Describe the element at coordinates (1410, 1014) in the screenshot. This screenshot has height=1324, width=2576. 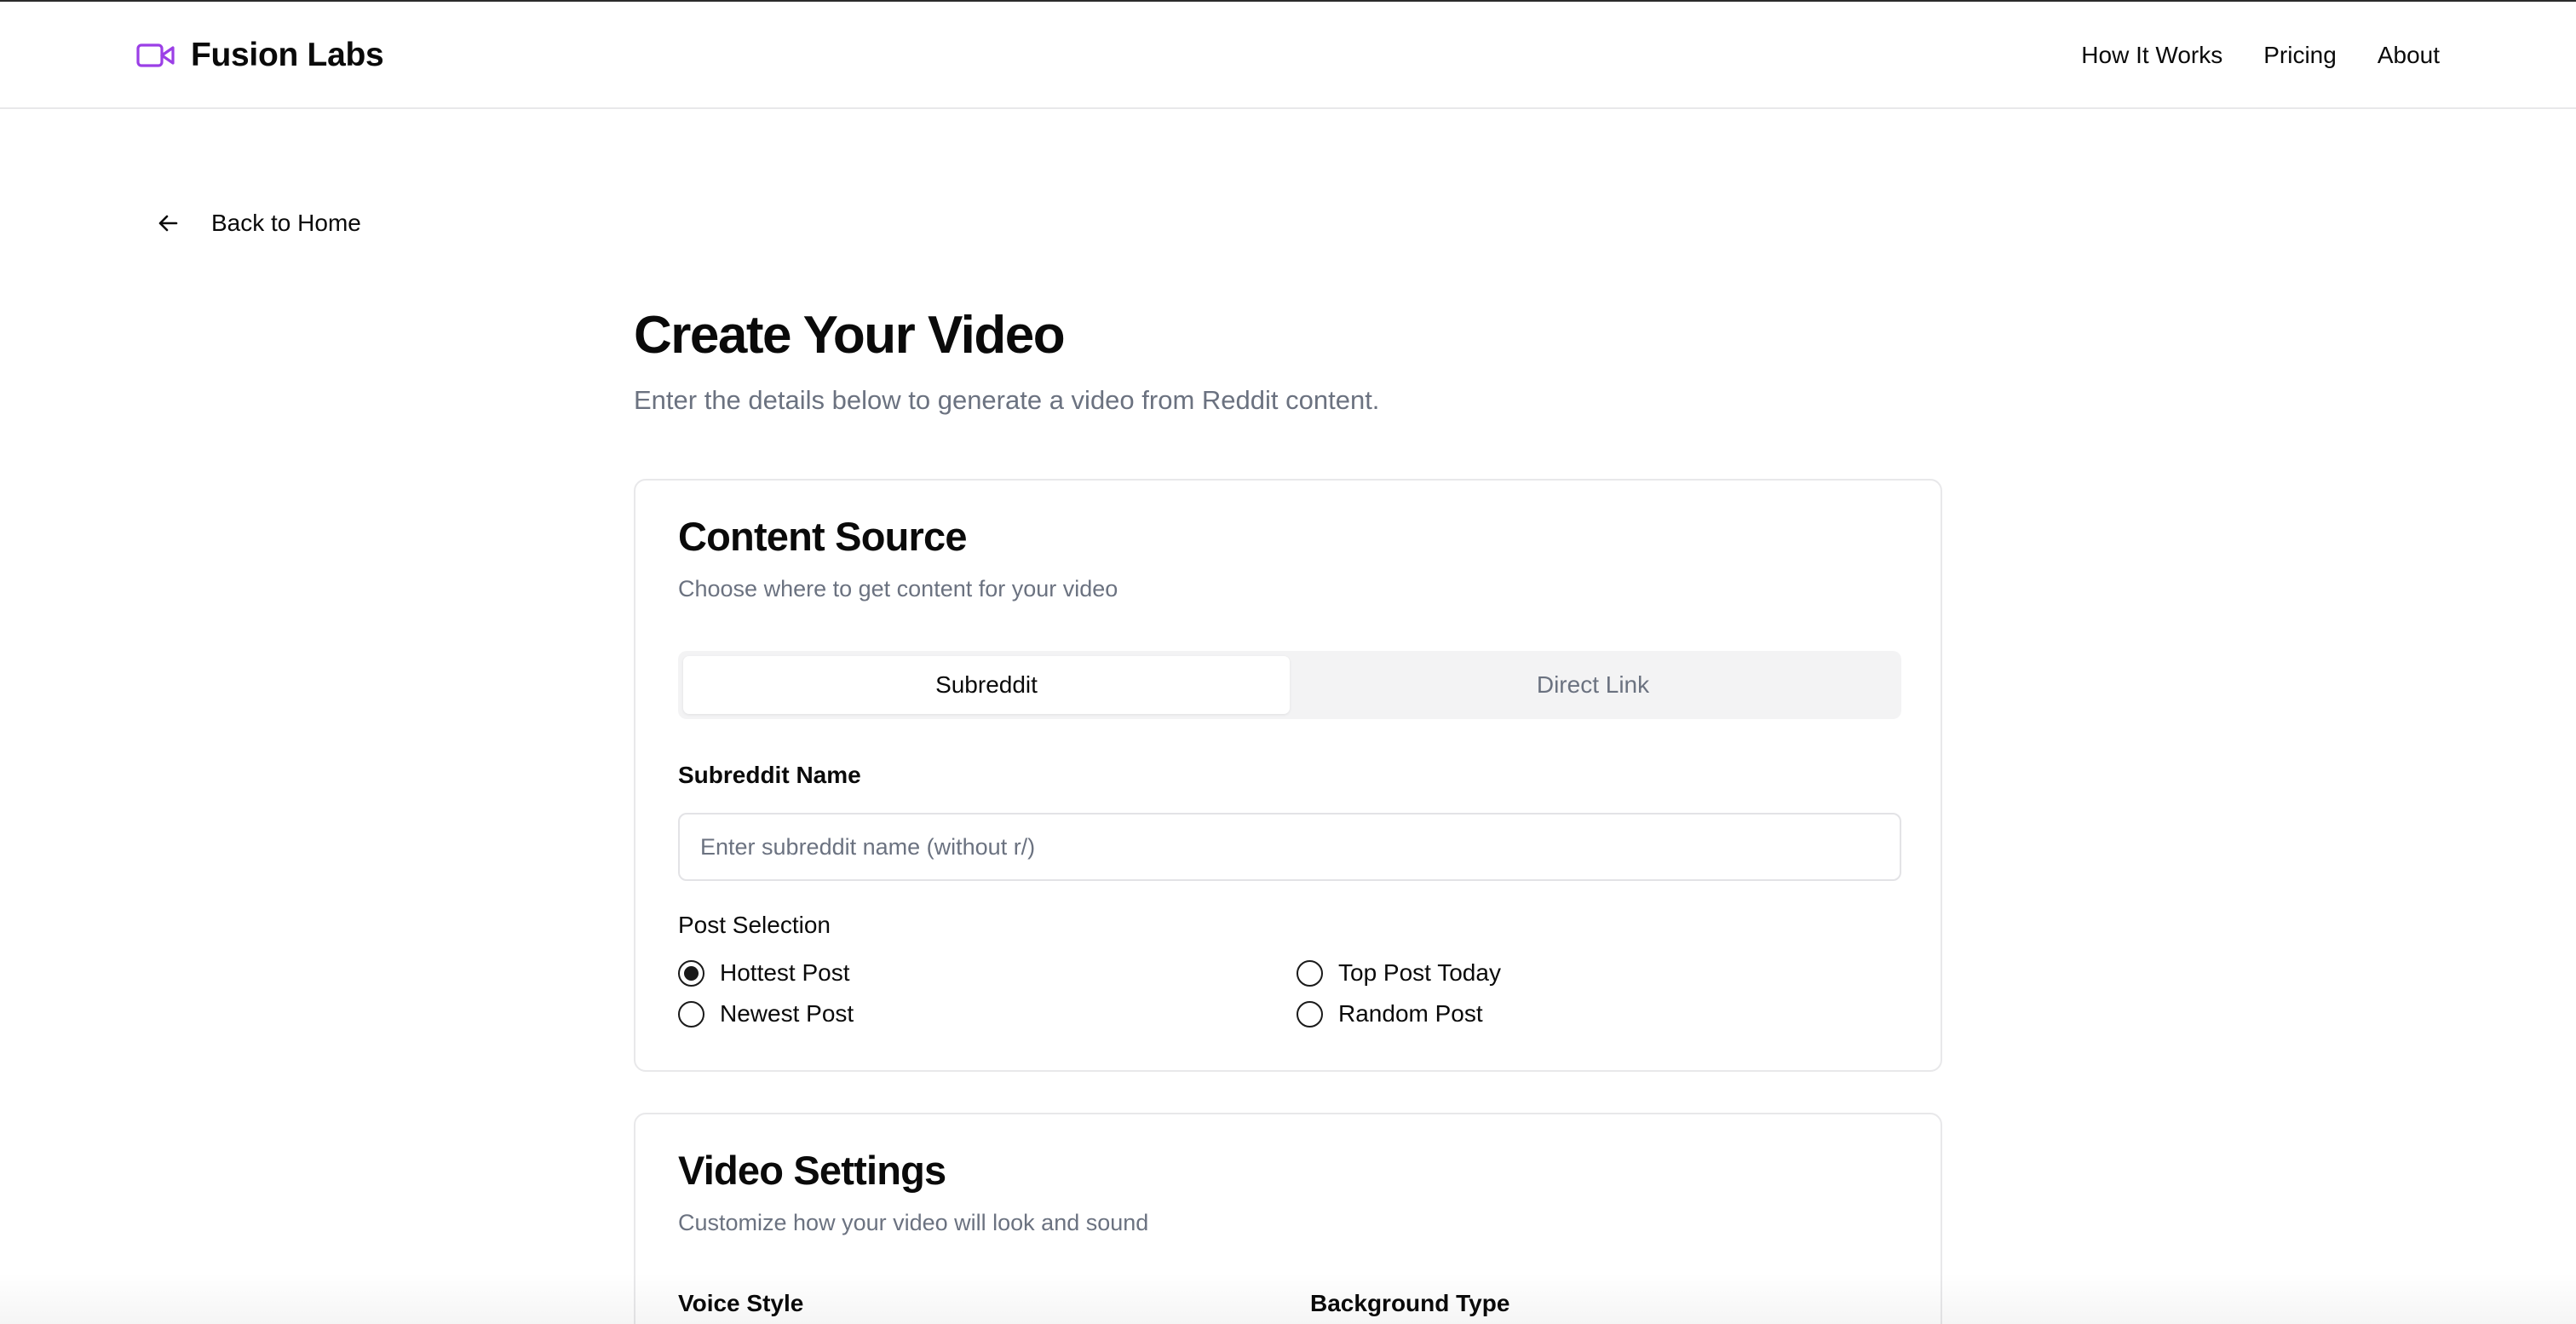
I see `radio-label: Random Post` at that location.